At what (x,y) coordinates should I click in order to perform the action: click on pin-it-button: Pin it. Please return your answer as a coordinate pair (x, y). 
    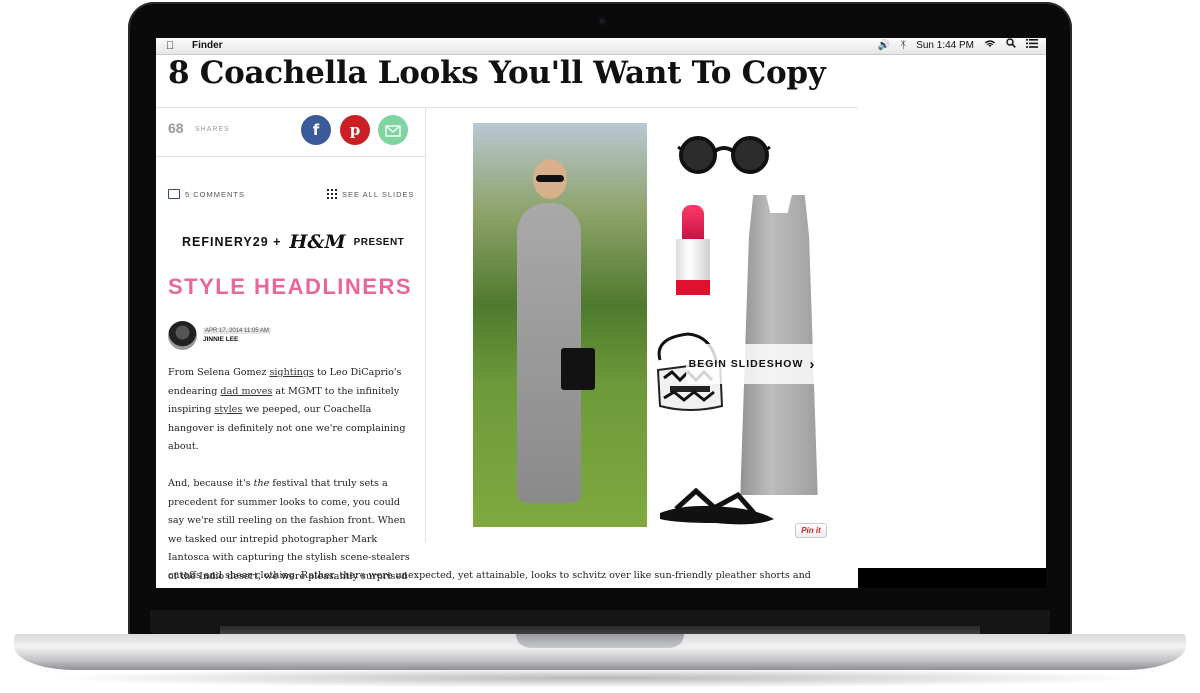
    Looking at the image, I should click on (811, 530).